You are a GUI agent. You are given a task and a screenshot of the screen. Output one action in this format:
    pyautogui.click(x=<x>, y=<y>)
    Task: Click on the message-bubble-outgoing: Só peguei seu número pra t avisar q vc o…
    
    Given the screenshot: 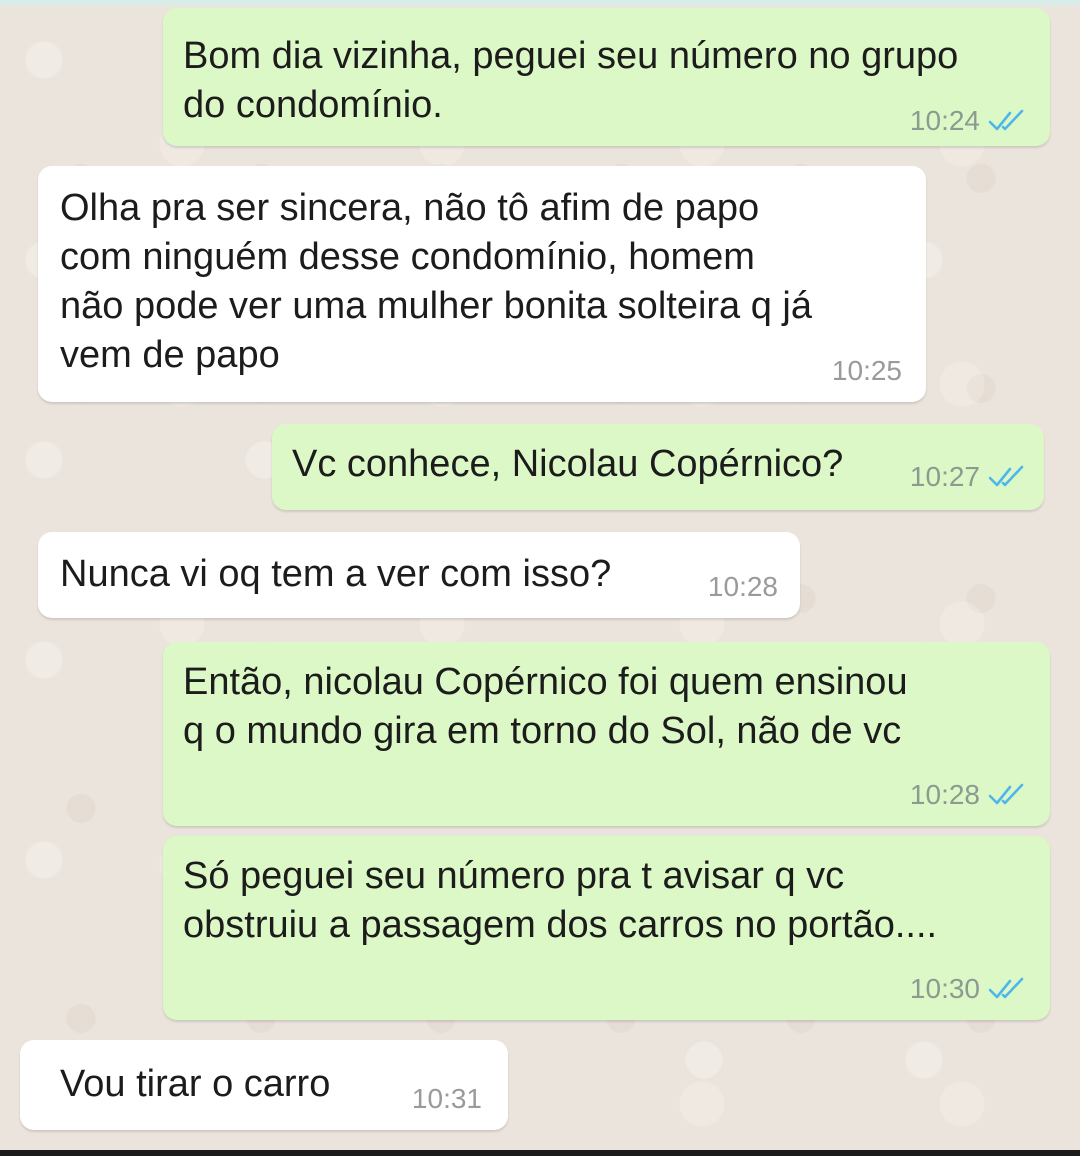 What is the action you would take?
    pyautogui.click(x=606, y=928)
    